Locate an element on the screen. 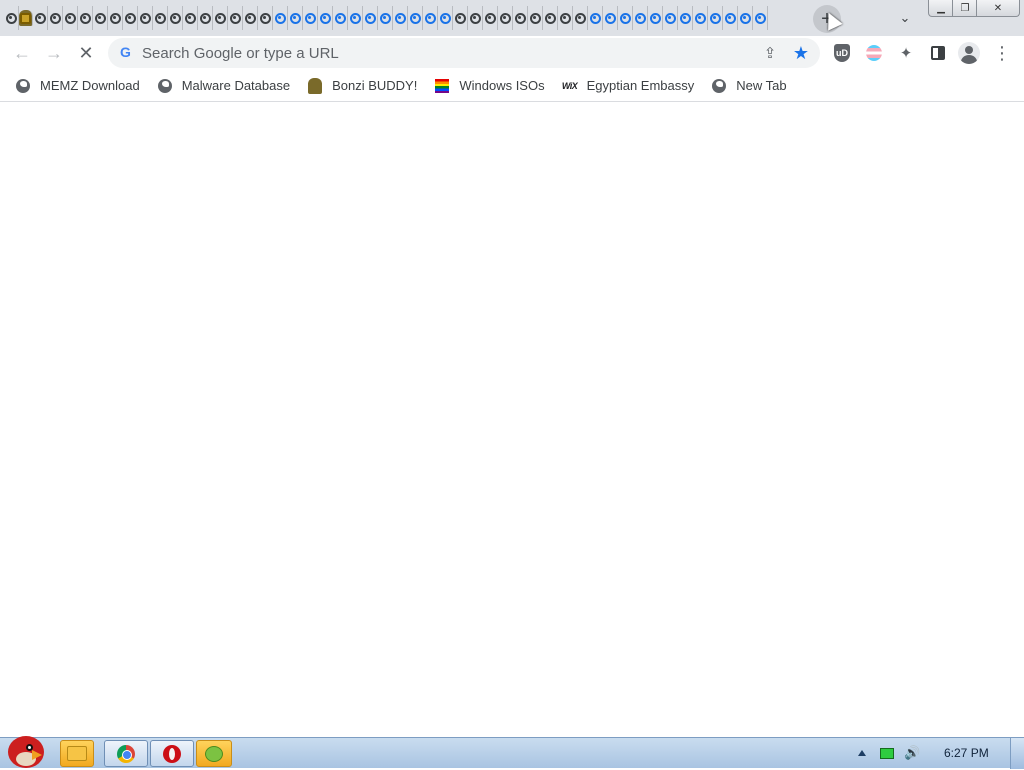 Image resolution: width=1024 pixels, height=770 pixels. rainbow-flag-icon is located at coordinates (442, 85).